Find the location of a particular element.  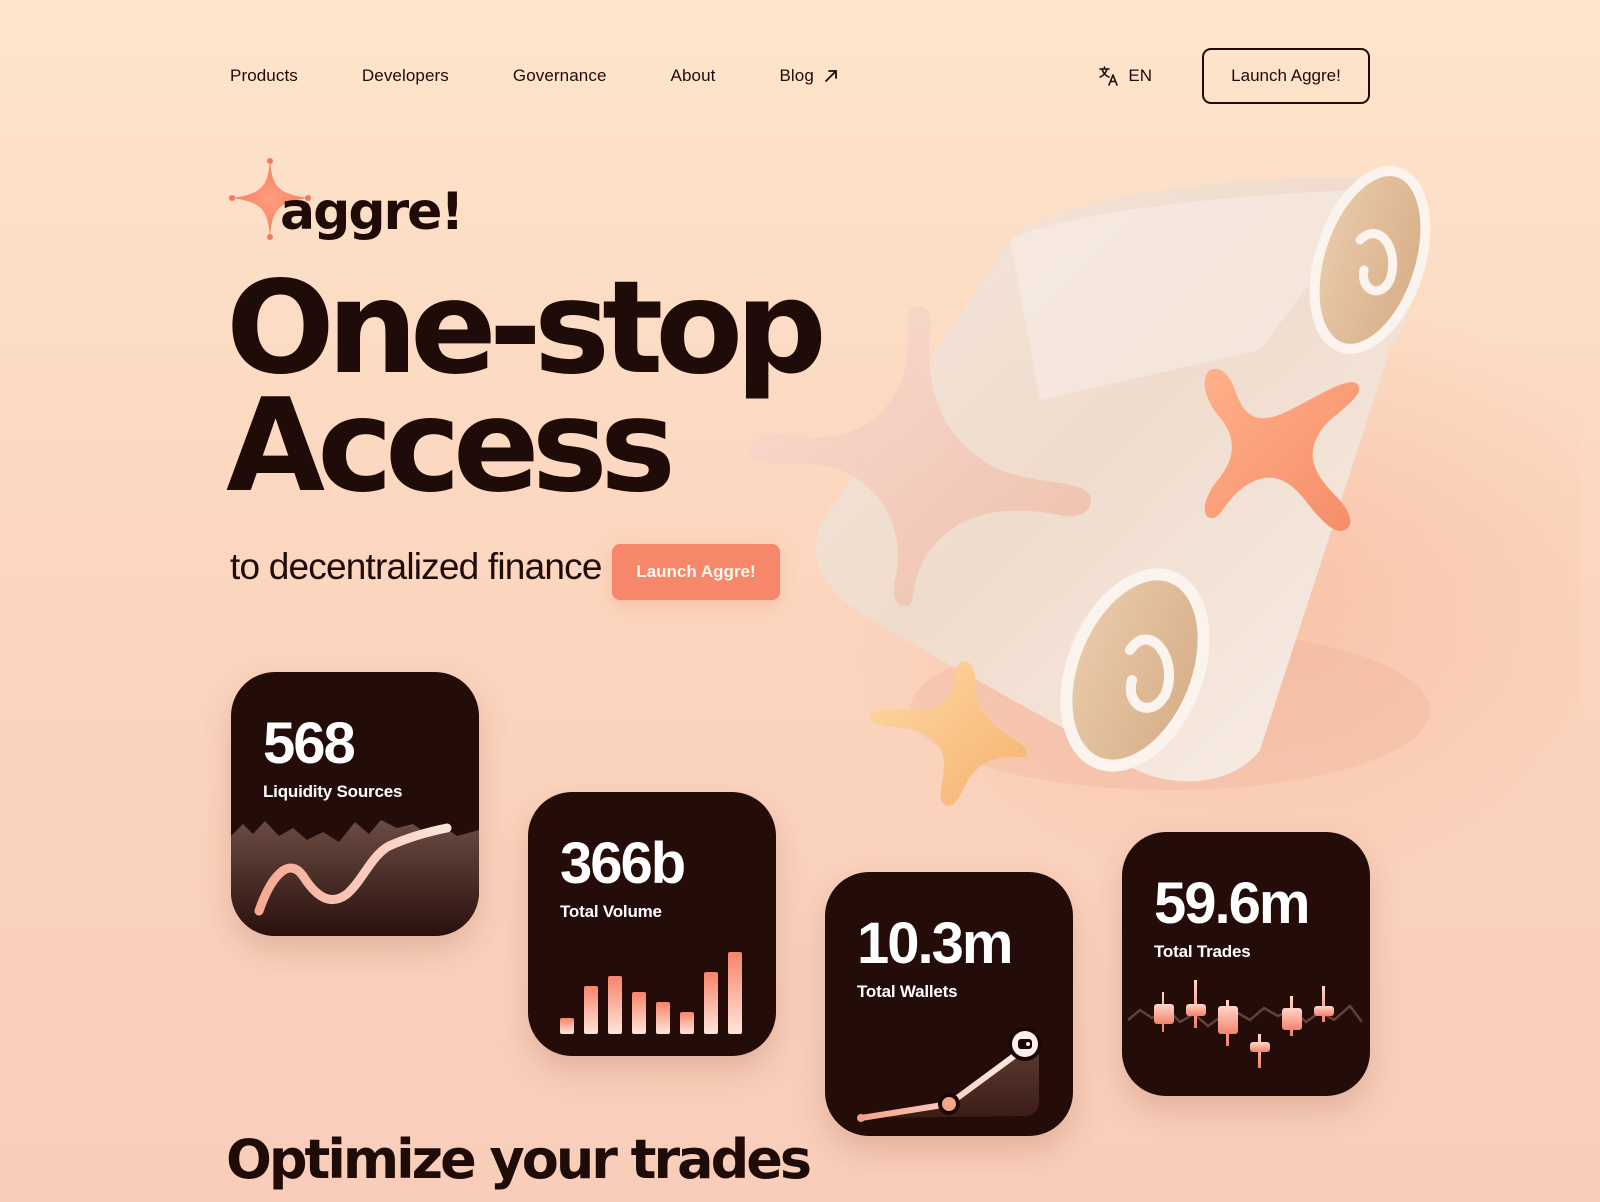

logo-wordmark: aggre! is located at coordinates (372, 212).